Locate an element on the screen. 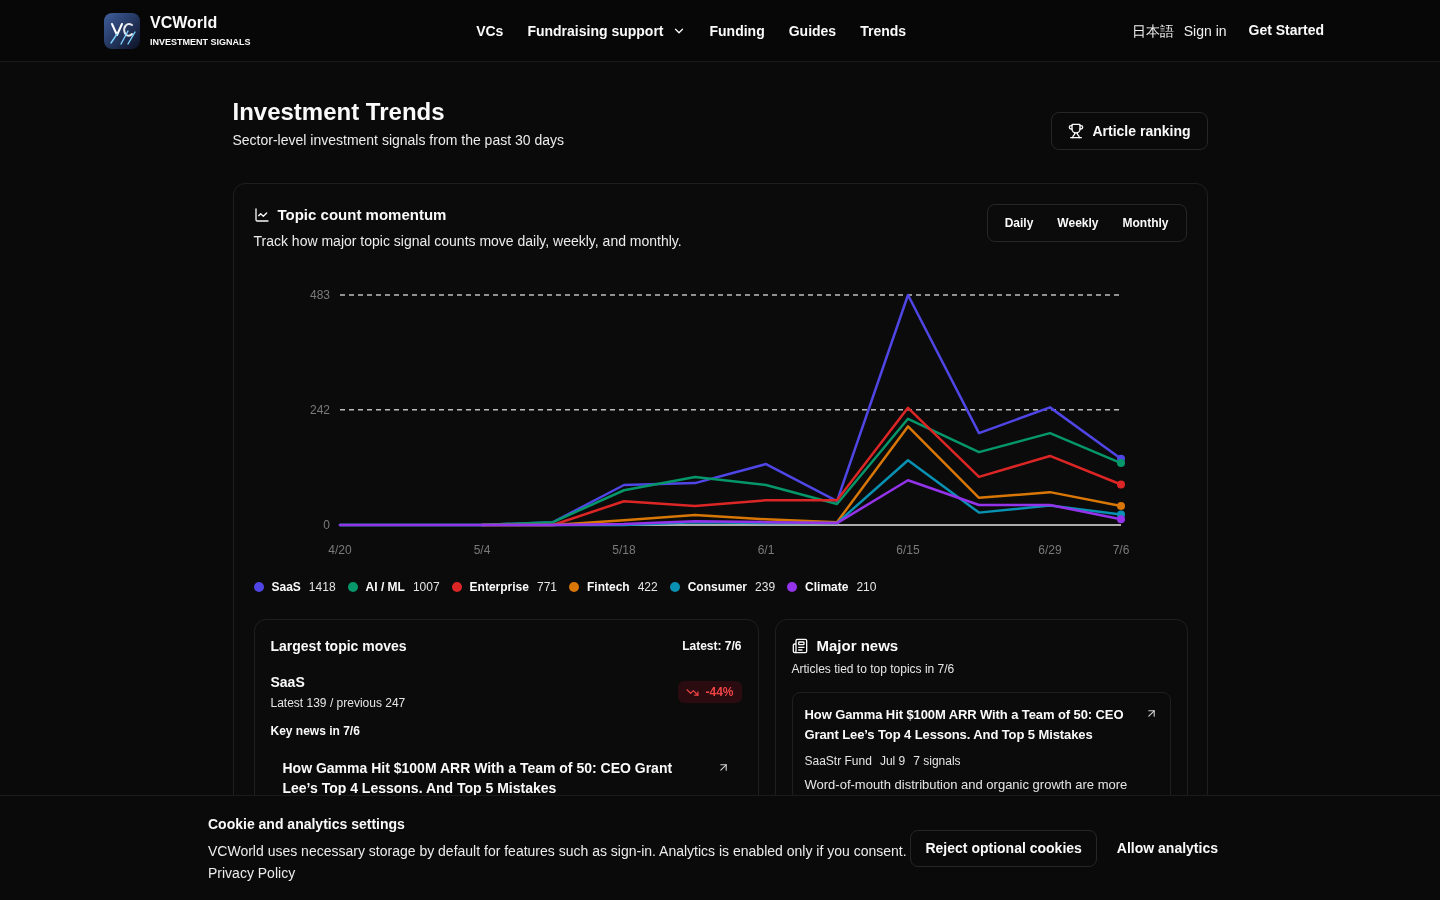 The width and height of the screenshot is (1440, 900). legend-label: Consumer is located at coordinates (717, 587).